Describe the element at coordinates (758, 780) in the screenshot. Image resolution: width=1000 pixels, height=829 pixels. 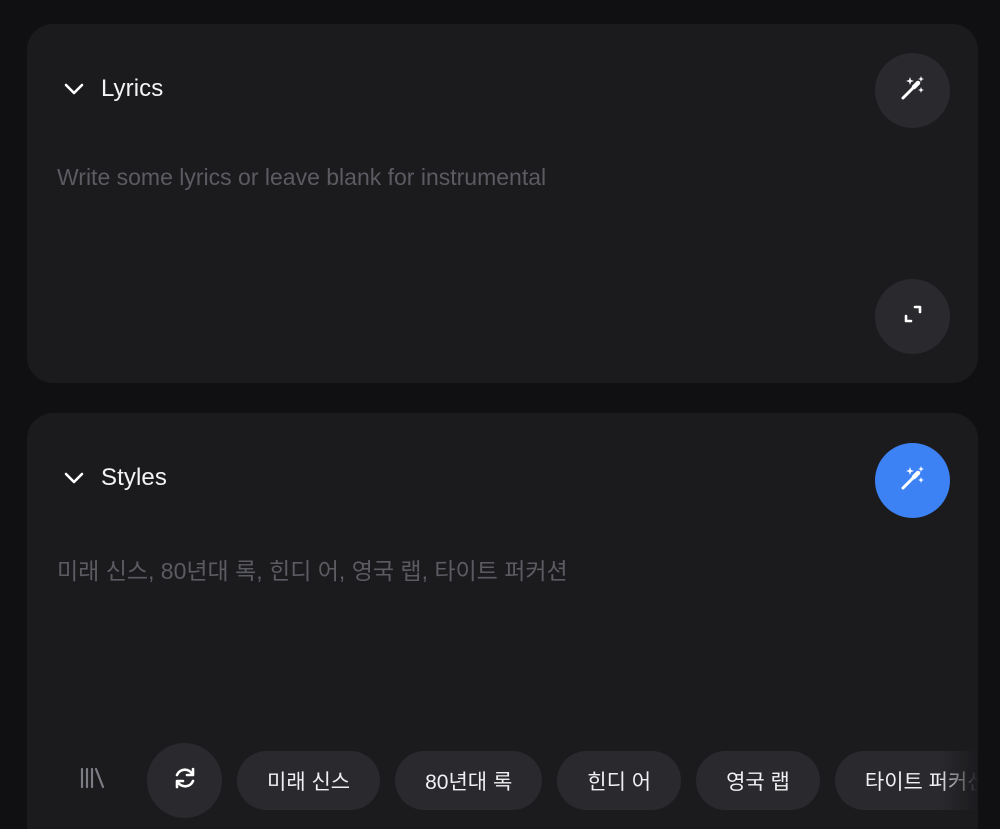
I see `style-chip: 영국 랩` at that location.